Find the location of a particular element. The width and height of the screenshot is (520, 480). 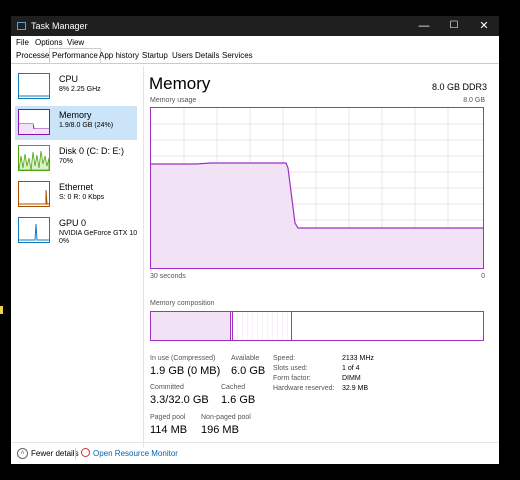

speed-value: 2133 MHz is located at coordinates (358, 358).